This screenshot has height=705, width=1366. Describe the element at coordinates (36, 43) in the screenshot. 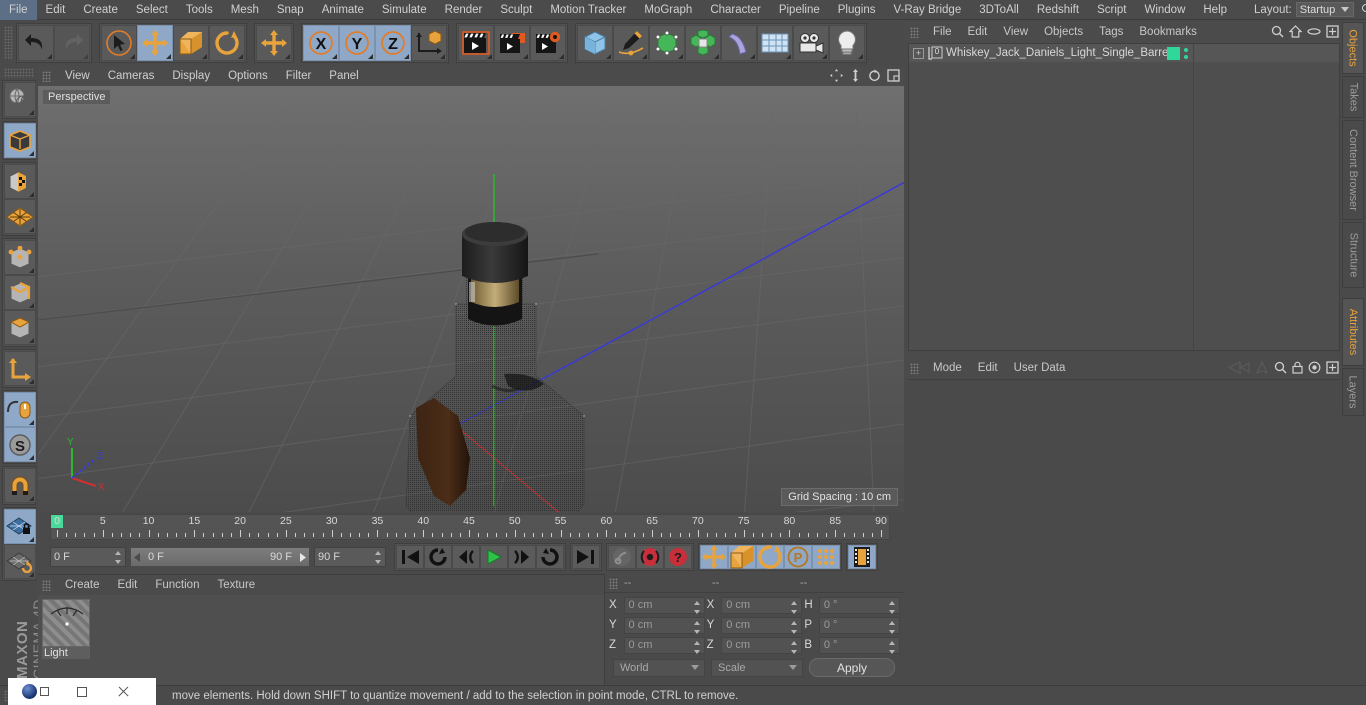

I see `undo-button` at that location.